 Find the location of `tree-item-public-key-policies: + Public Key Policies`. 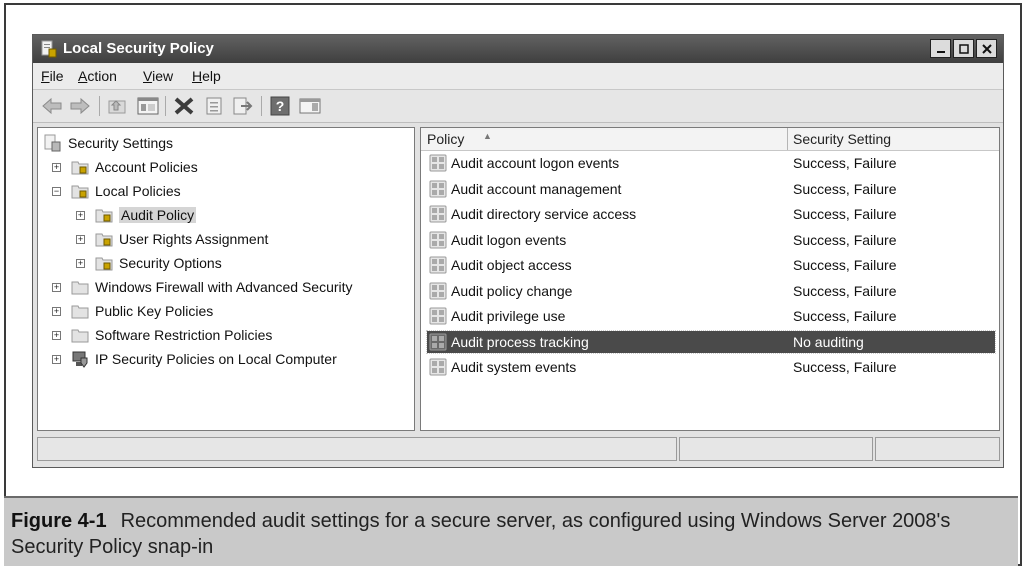

tree-item-public-key-policies: + Public Key Policies is located at coordinates (132, 311).